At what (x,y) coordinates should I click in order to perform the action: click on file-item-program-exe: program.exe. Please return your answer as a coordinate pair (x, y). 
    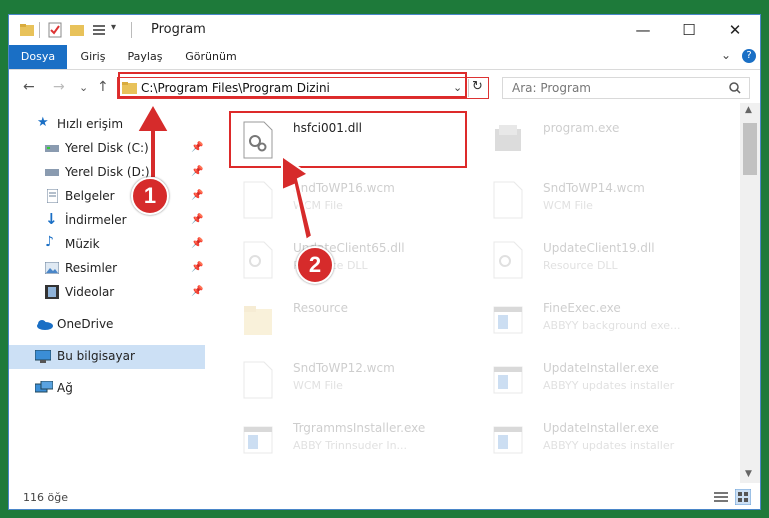
    Looking at the image, I should click on (603, 141).